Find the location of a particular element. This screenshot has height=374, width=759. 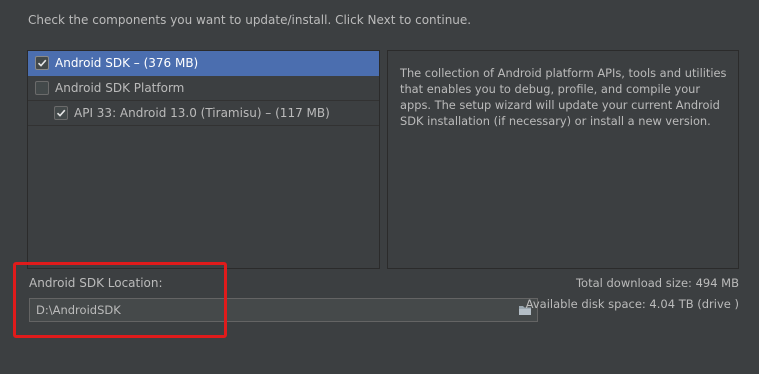

checkbox-android-sdk-platform is located at coordinates (42, 88).